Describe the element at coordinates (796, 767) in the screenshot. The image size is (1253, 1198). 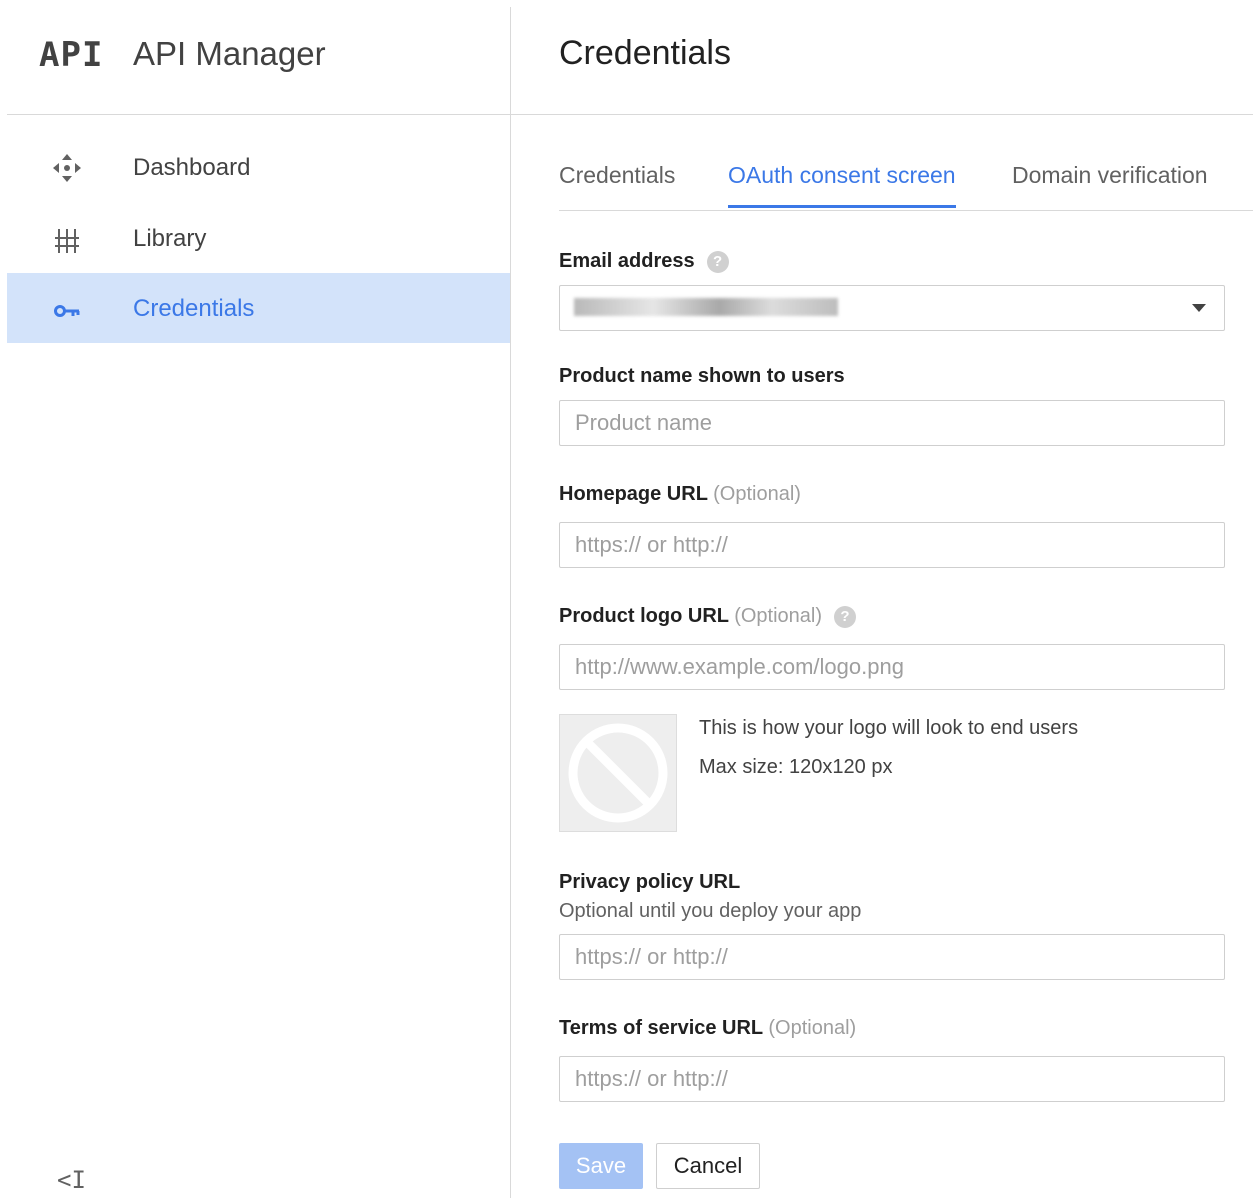
I see `logo-max-size: Max size: 120x120 px` at that location.